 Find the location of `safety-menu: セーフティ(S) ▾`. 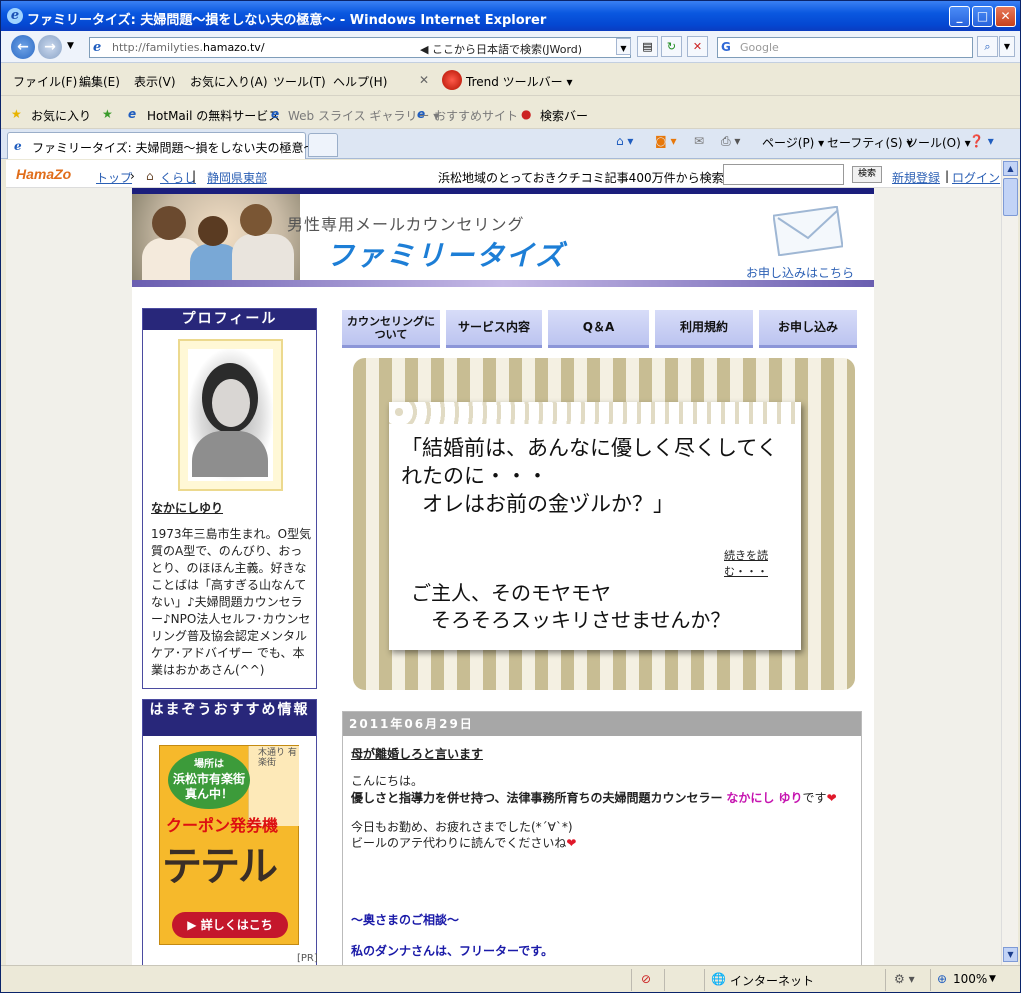

safety-menu: セーフティ(S) ▾ is located at coordinates (869, 142).